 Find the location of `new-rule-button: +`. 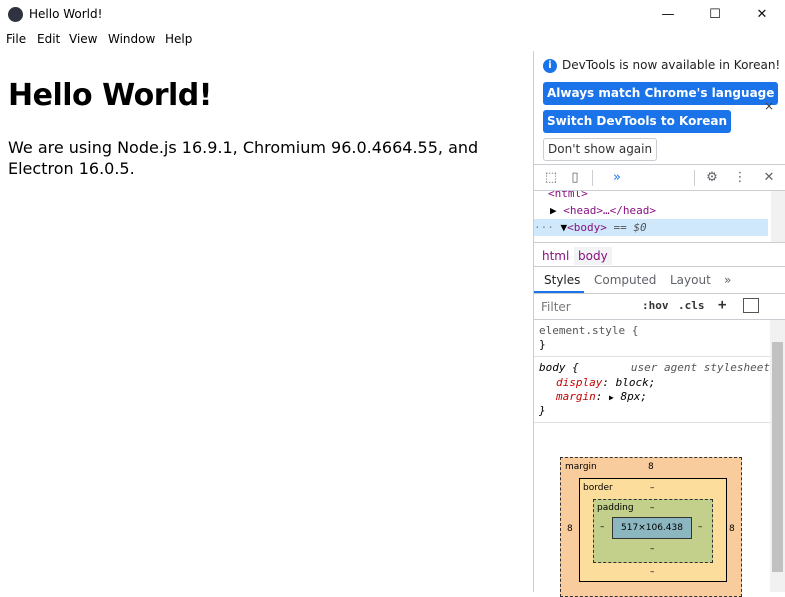

new-rule-button: + is located at coordinates (722, 305).